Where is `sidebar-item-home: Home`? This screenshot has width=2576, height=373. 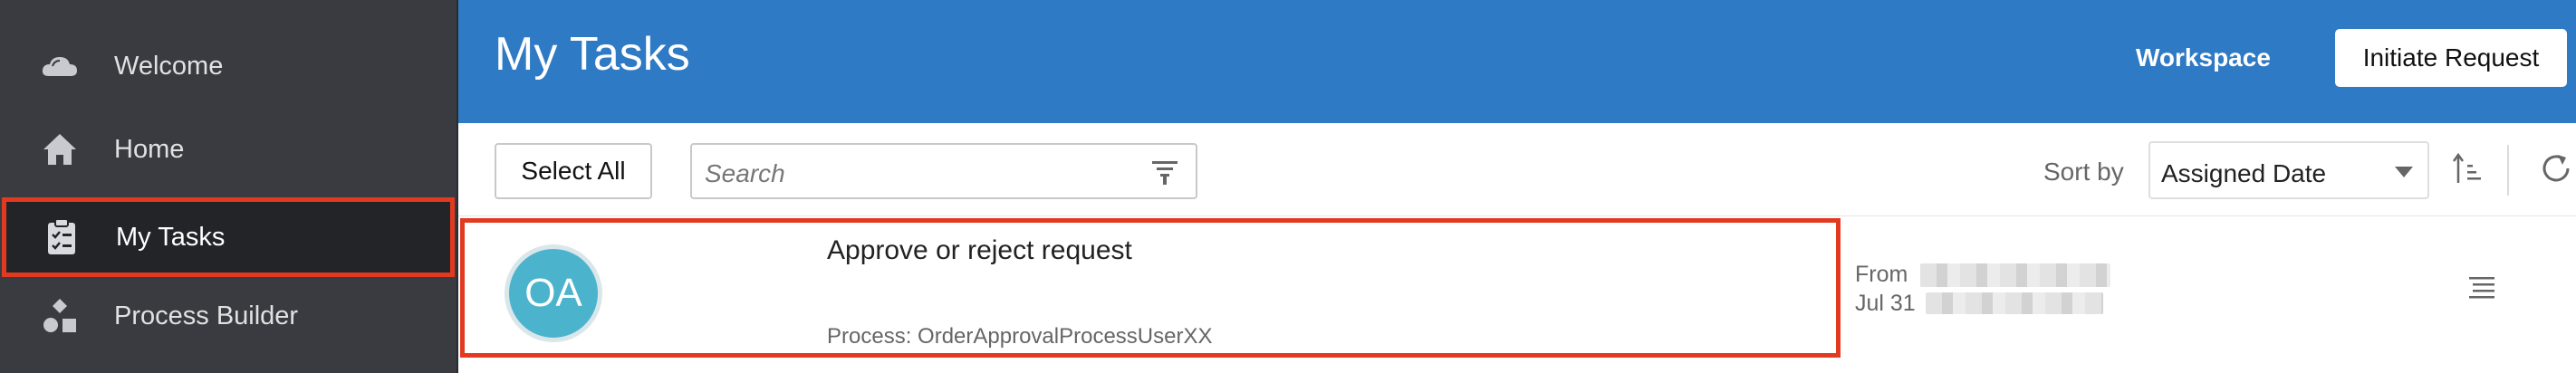 sidebar-item-home: Home is located at coordinates (229, 149).